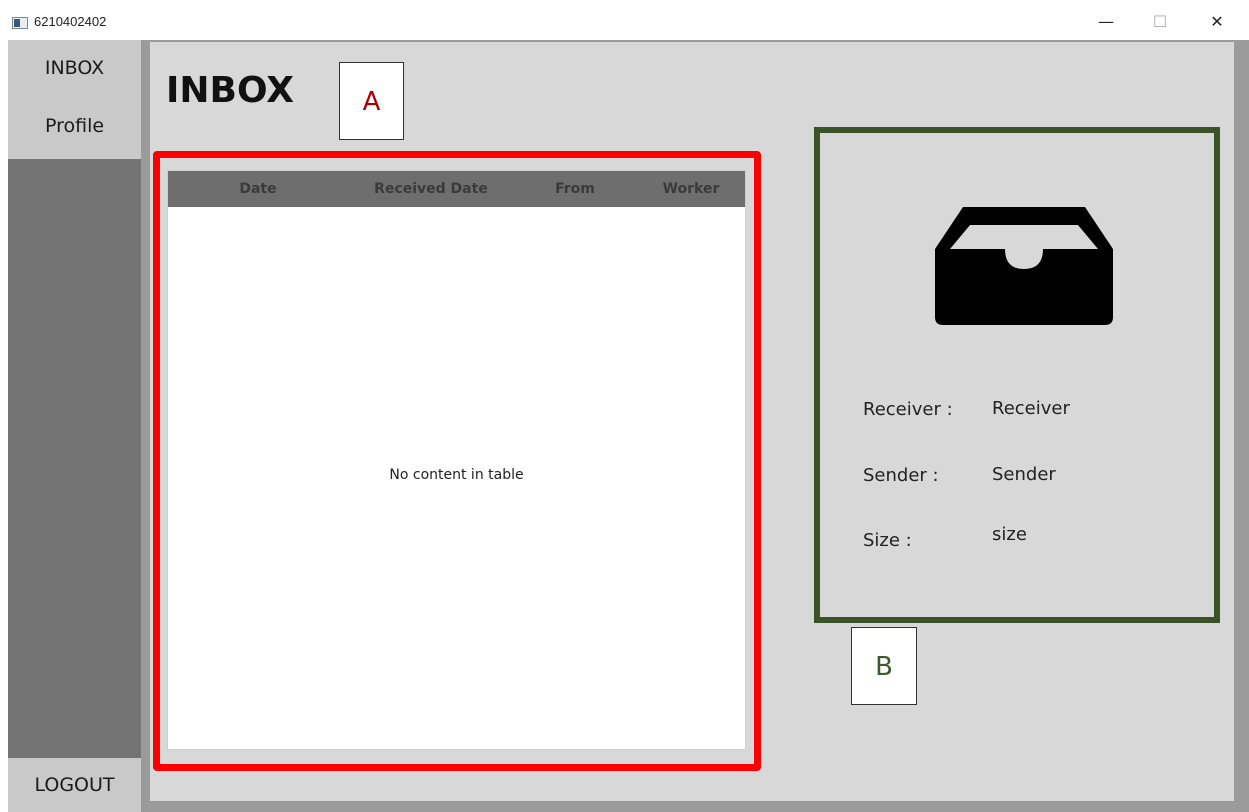  What do you see at coordinates (456, 475) in the screenshot?
I see `table-empty-message: No content in table` at bounding box center [456, 475].